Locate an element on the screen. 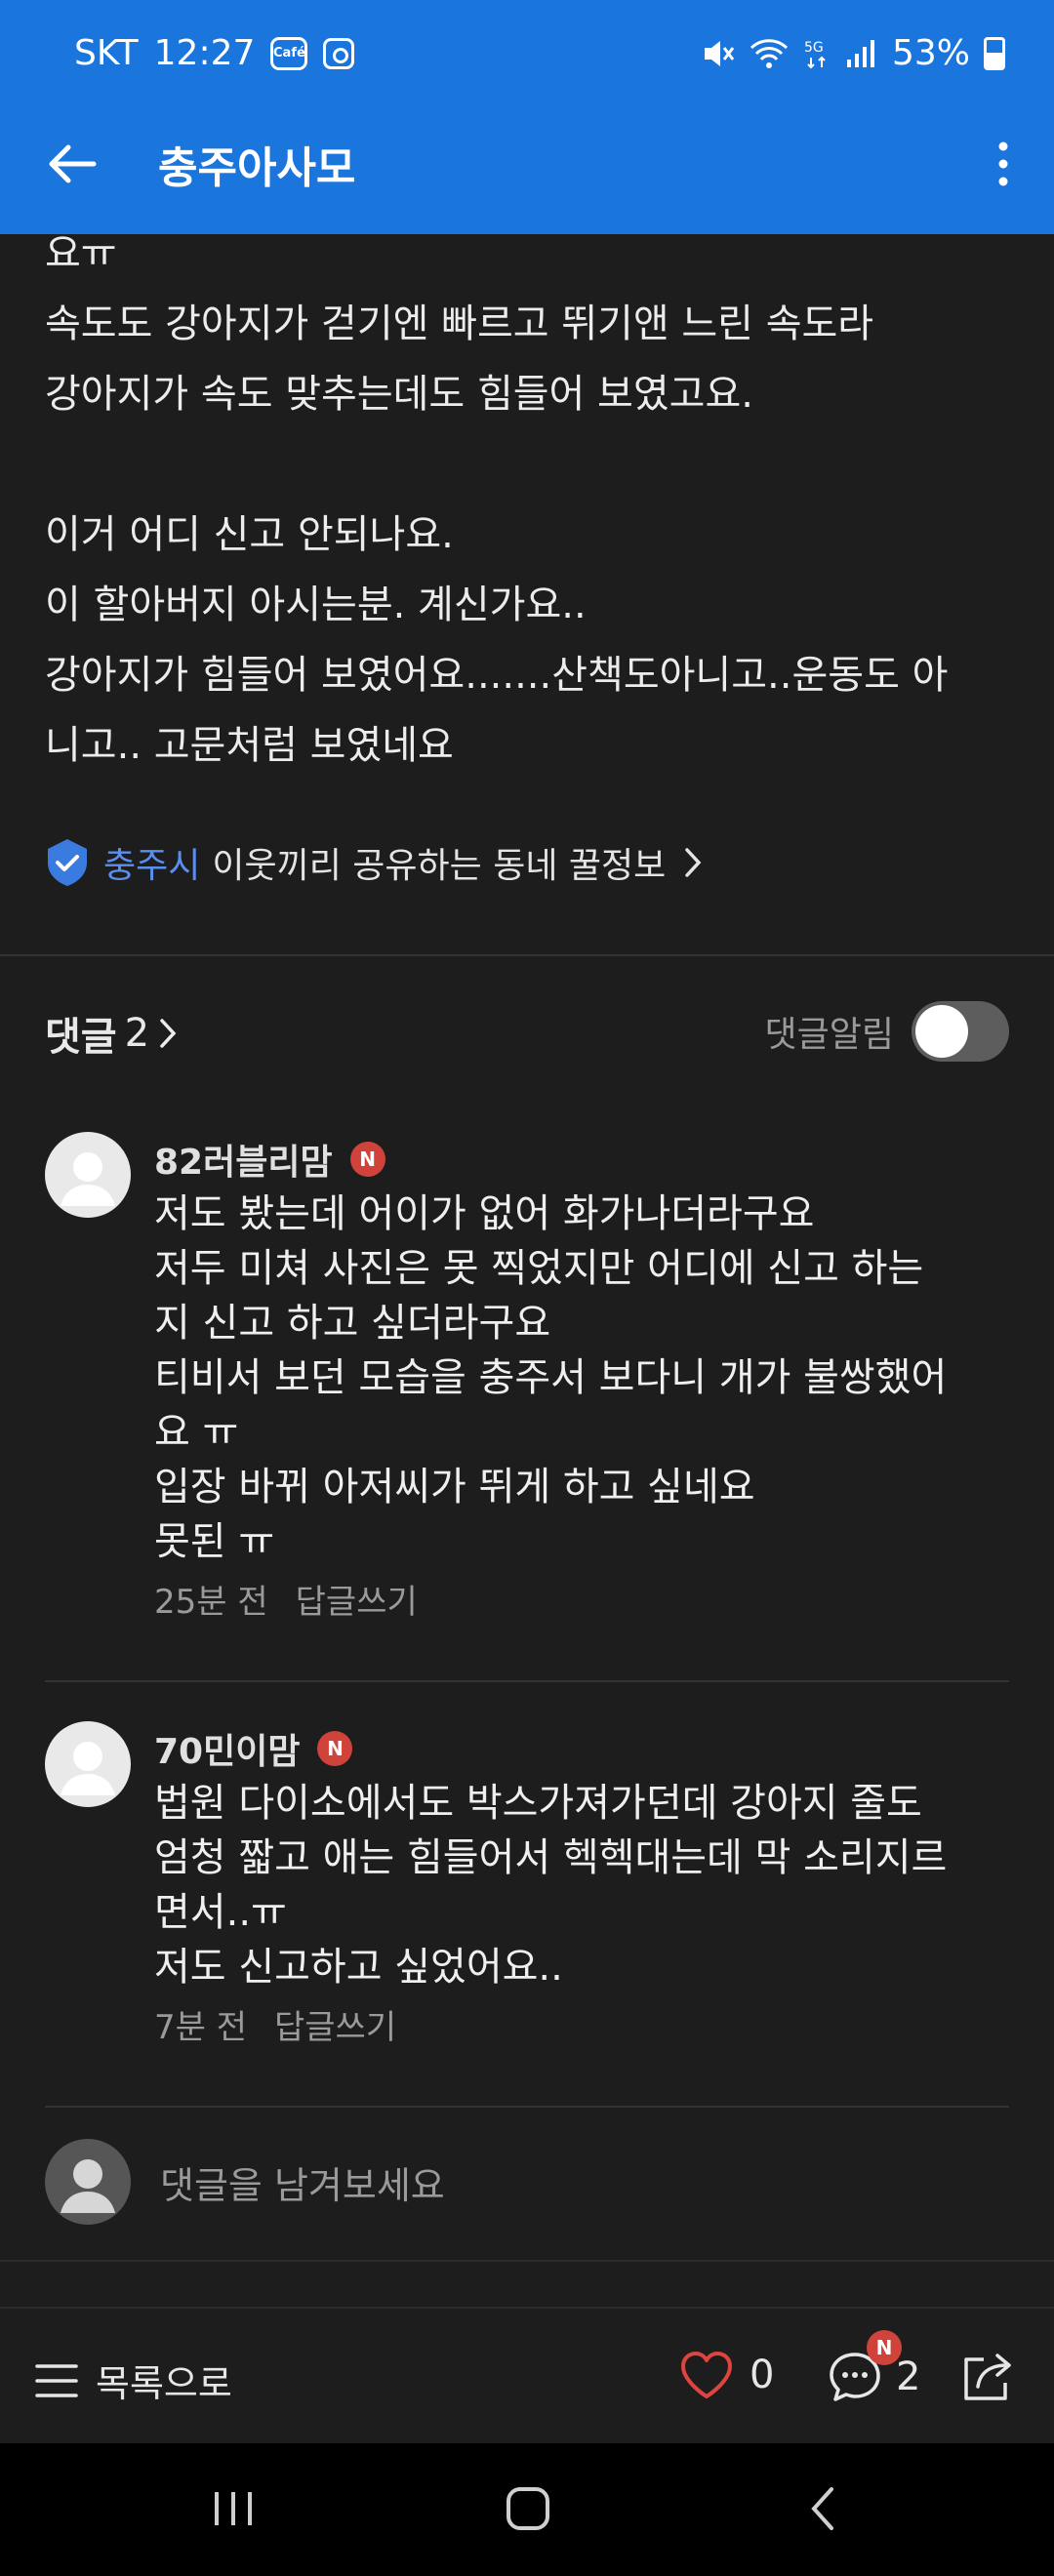 The image size is (1054, 2576). cafe-notification-icon: Café is located at coordinates (289, 53).